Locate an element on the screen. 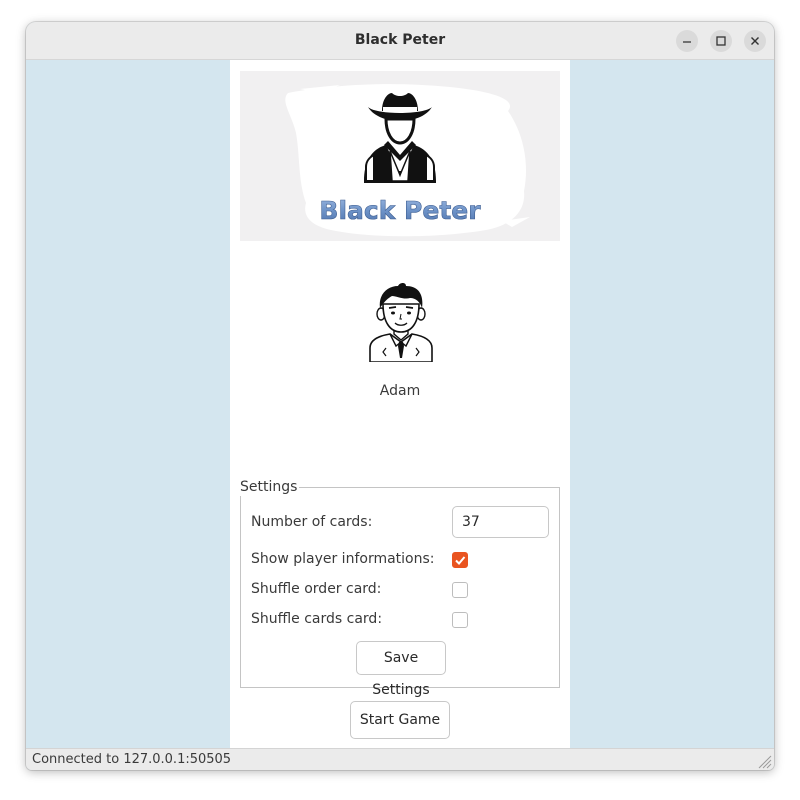 The image size is (800, 800). close-button is located at coordinates (755, 41).